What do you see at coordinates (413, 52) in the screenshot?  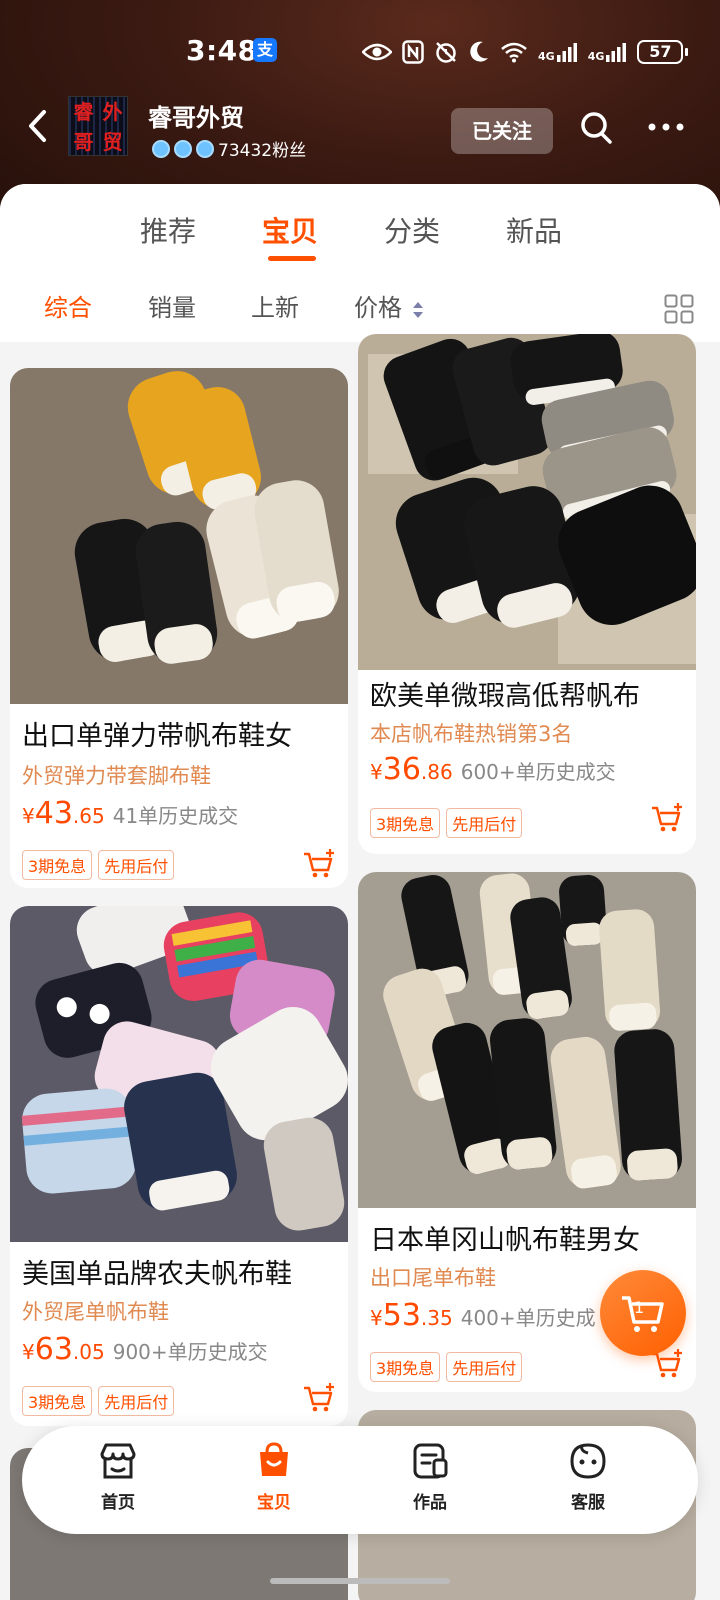 I see `nfc-icon` at bounding box center [413, 52].